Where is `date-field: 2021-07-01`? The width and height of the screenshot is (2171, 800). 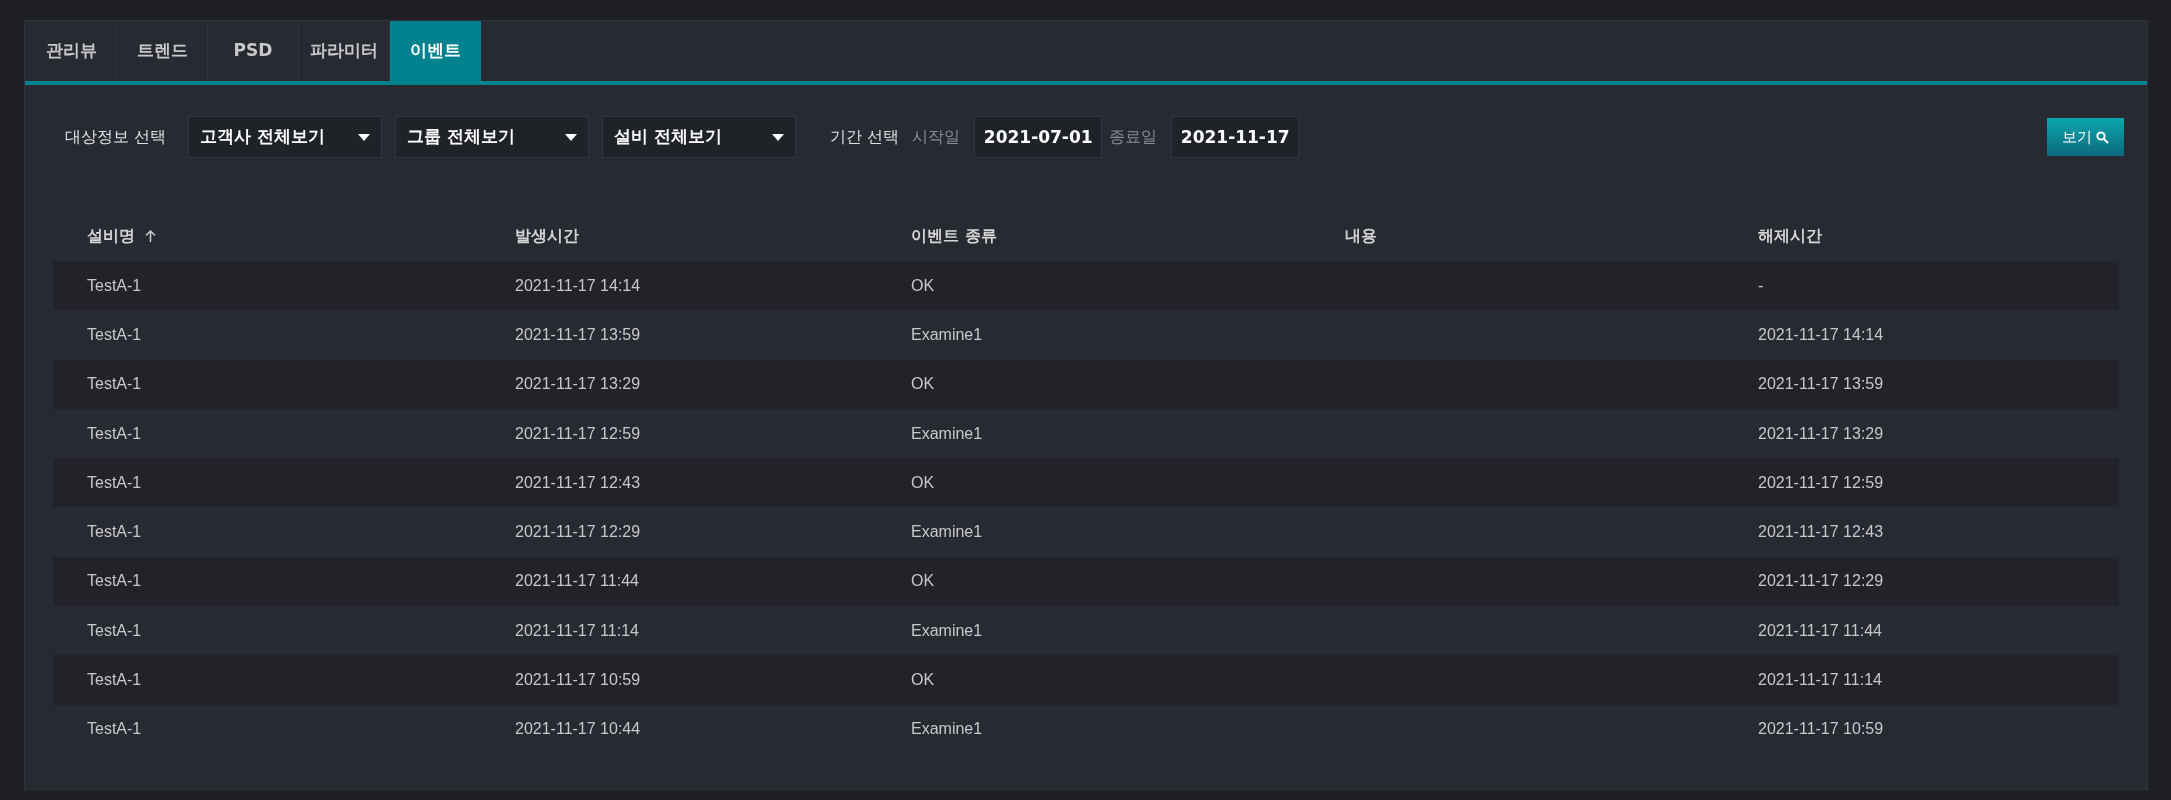 date-field: 2021-07-01 is located at coordinates (1038, 137).